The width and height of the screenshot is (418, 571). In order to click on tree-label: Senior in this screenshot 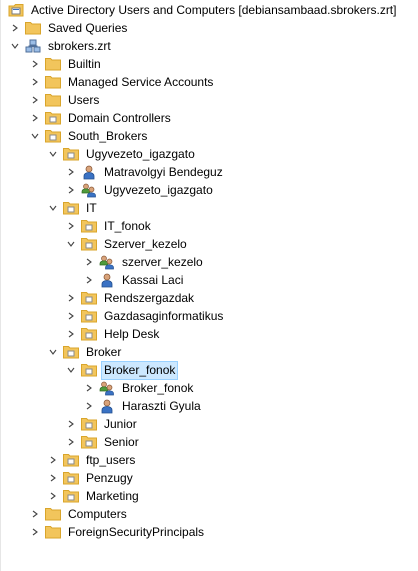, I will do `click(121, 441)`.